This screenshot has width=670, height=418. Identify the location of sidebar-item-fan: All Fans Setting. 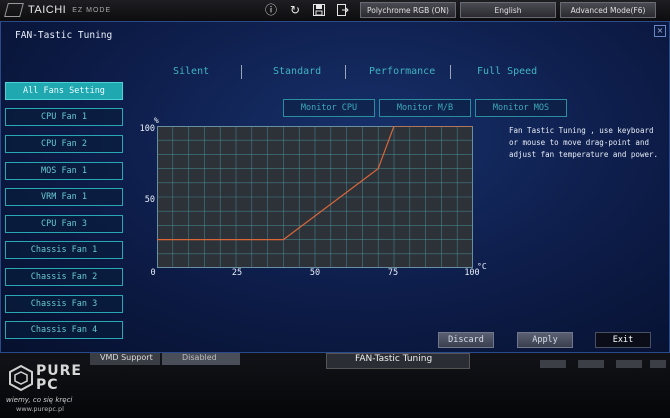
(64, 91).